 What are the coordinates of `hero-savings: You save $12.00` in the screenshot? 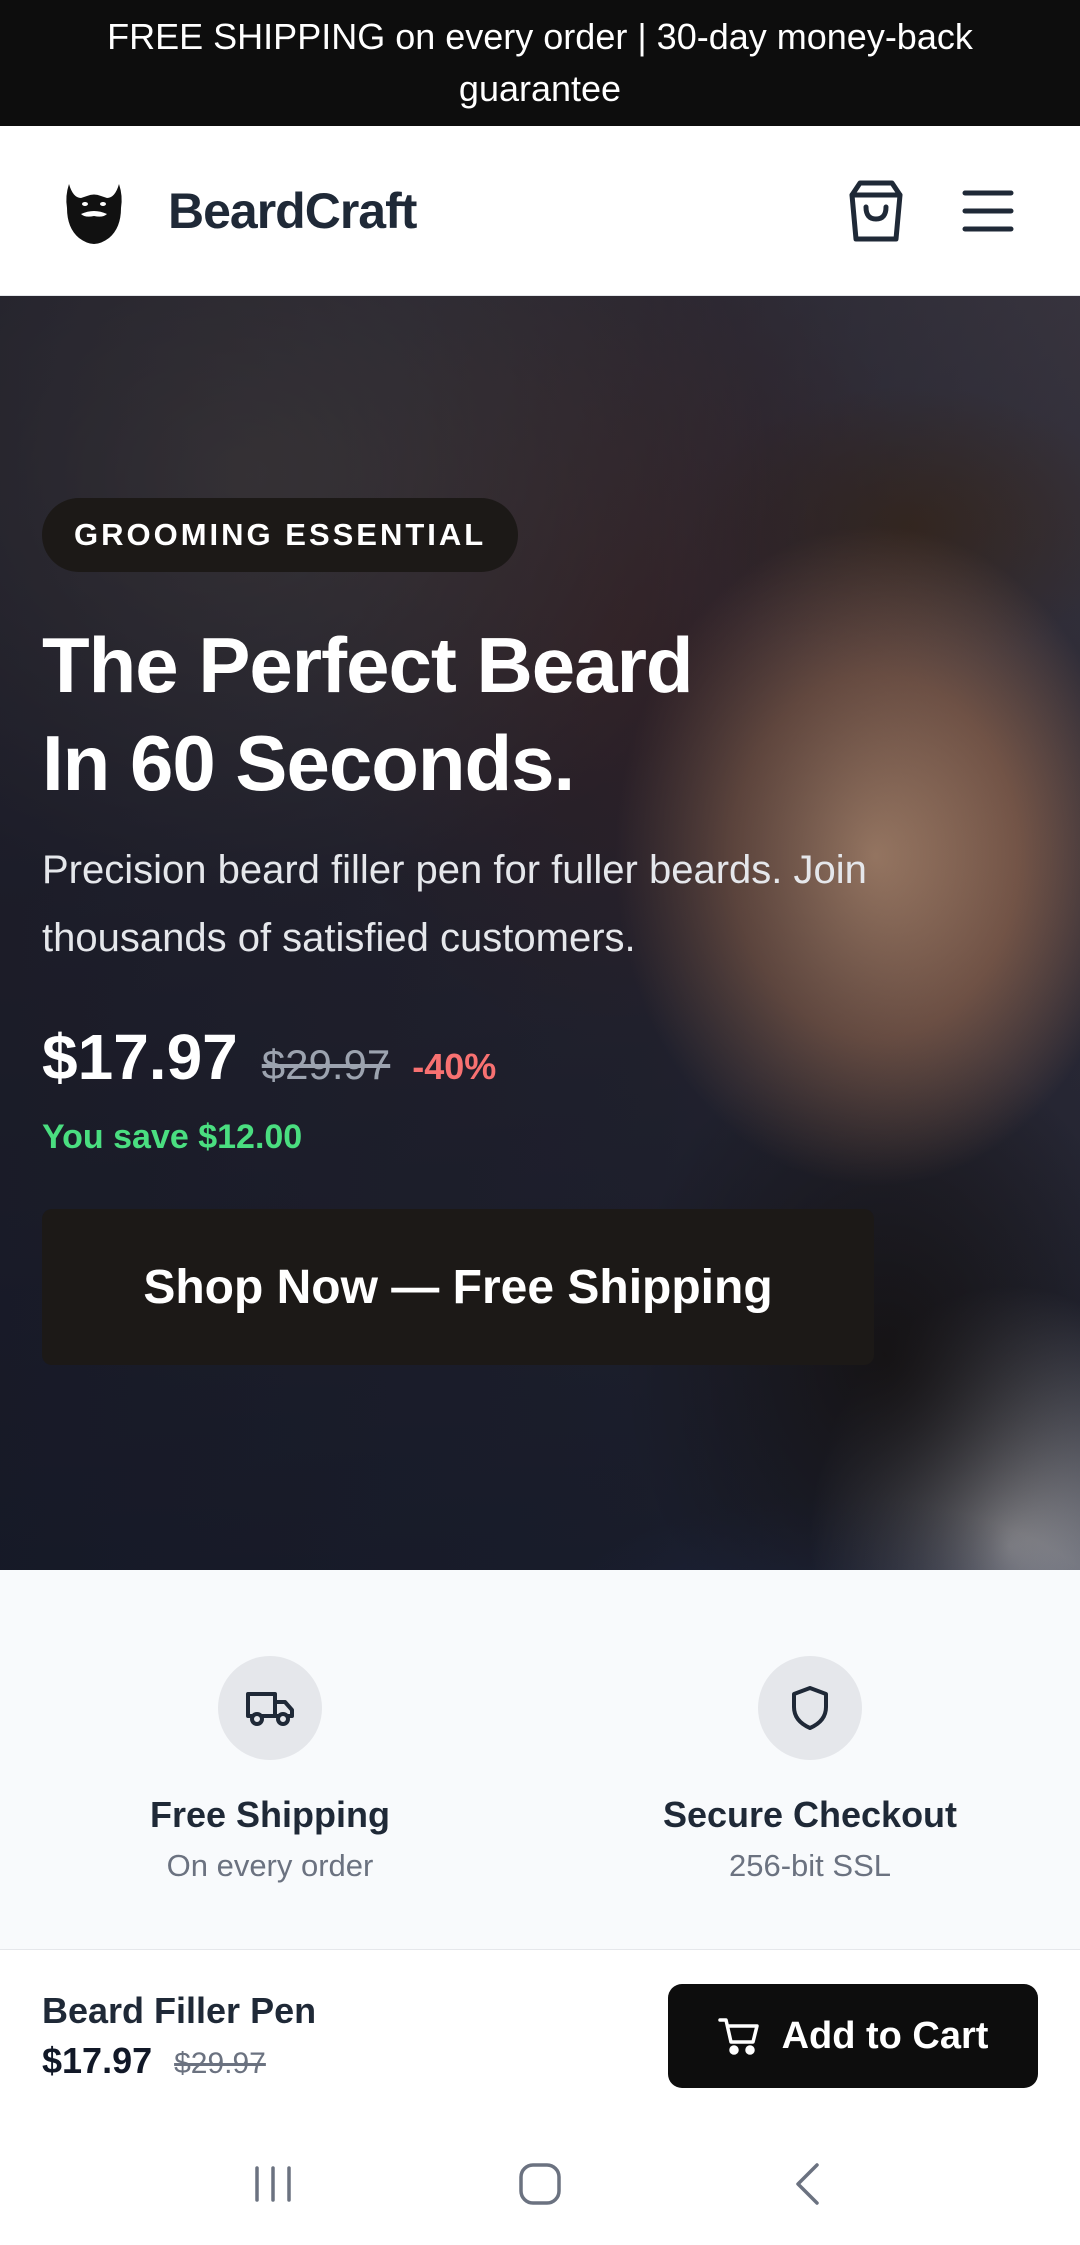 It's located at (172, 1137).